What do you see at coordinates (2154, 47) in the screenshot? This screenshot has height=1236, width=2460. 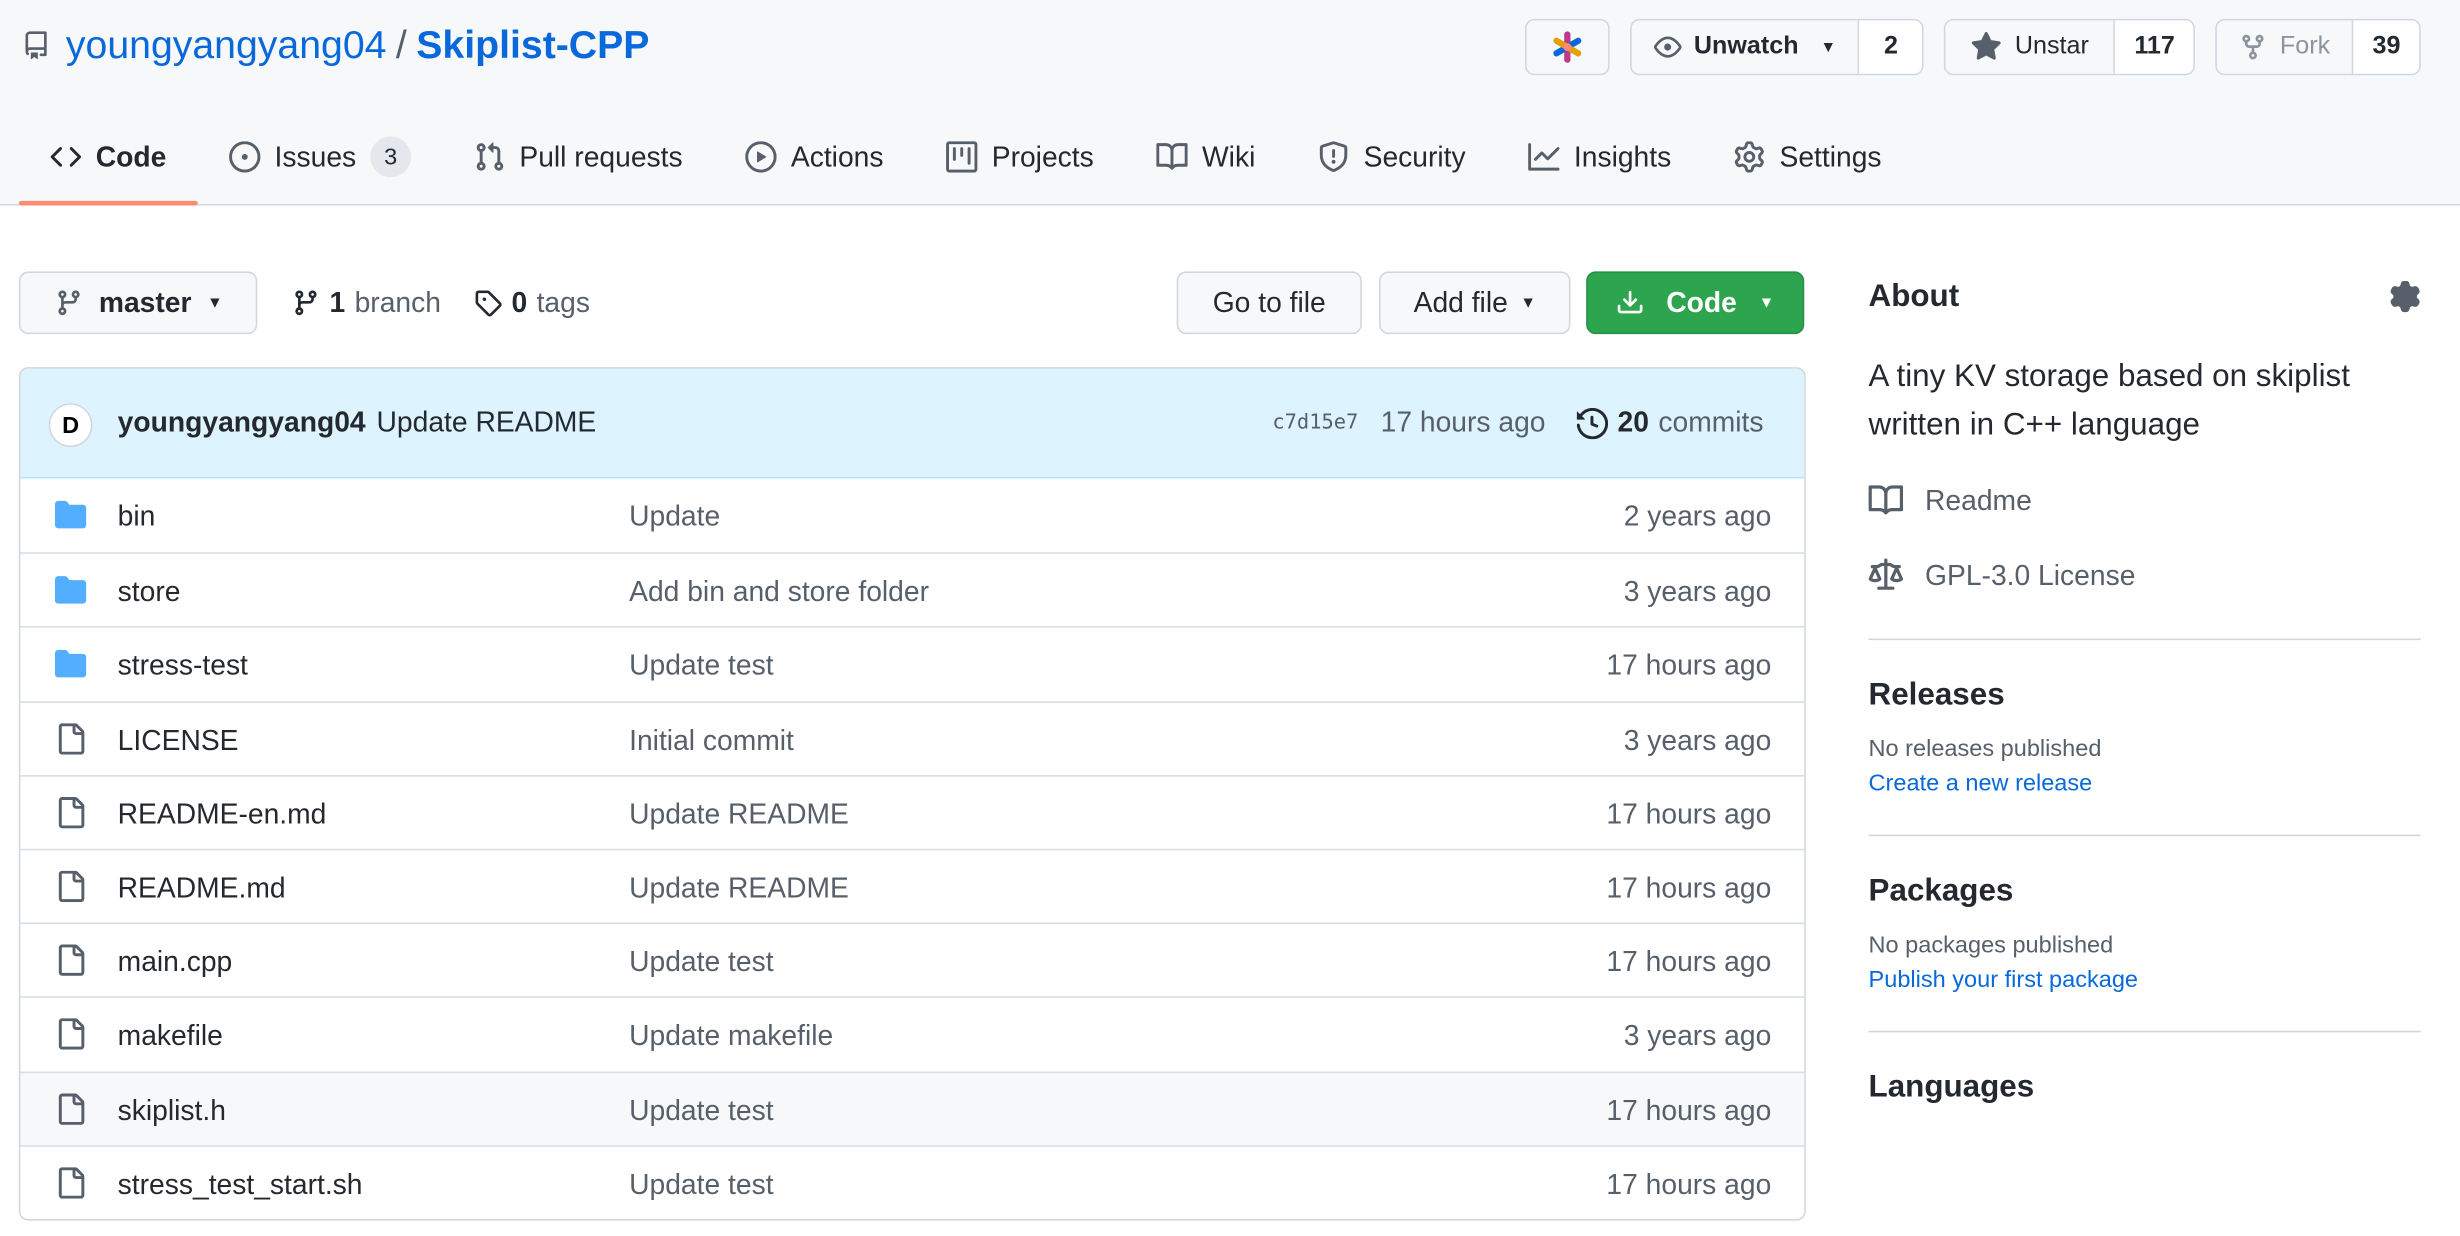 I see `star-count: 117` at bounding box center [2154, 47].